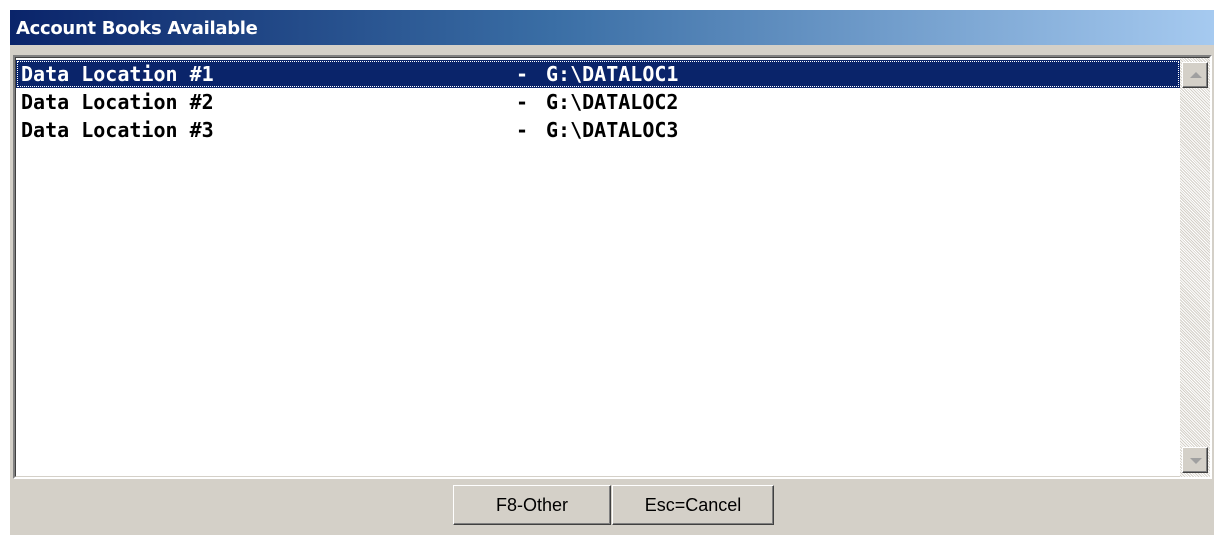 The height and width of the screenshot is (535, 1214). I want to click on list-item-path: G:\DATALOC1, so click(612, 74).